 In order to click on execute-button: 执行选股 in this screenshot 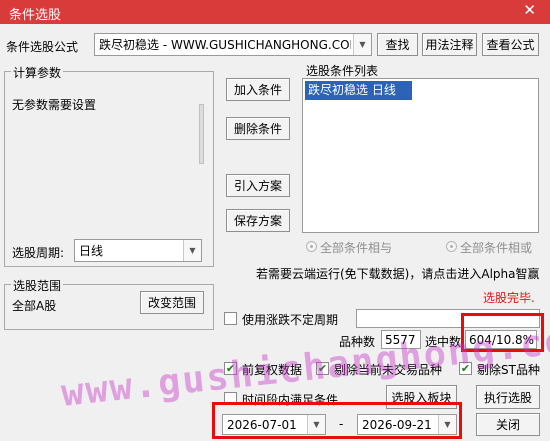, I will do `click(508, 397)`.